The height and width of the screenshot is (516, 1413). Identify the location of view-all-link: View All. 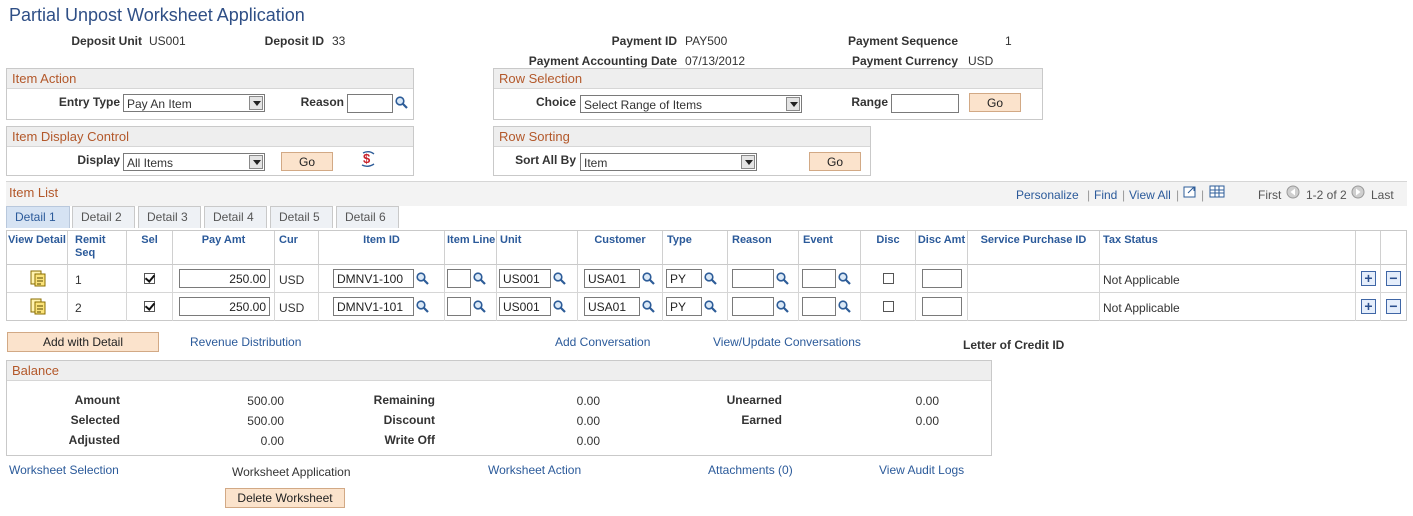
(1150, 195).